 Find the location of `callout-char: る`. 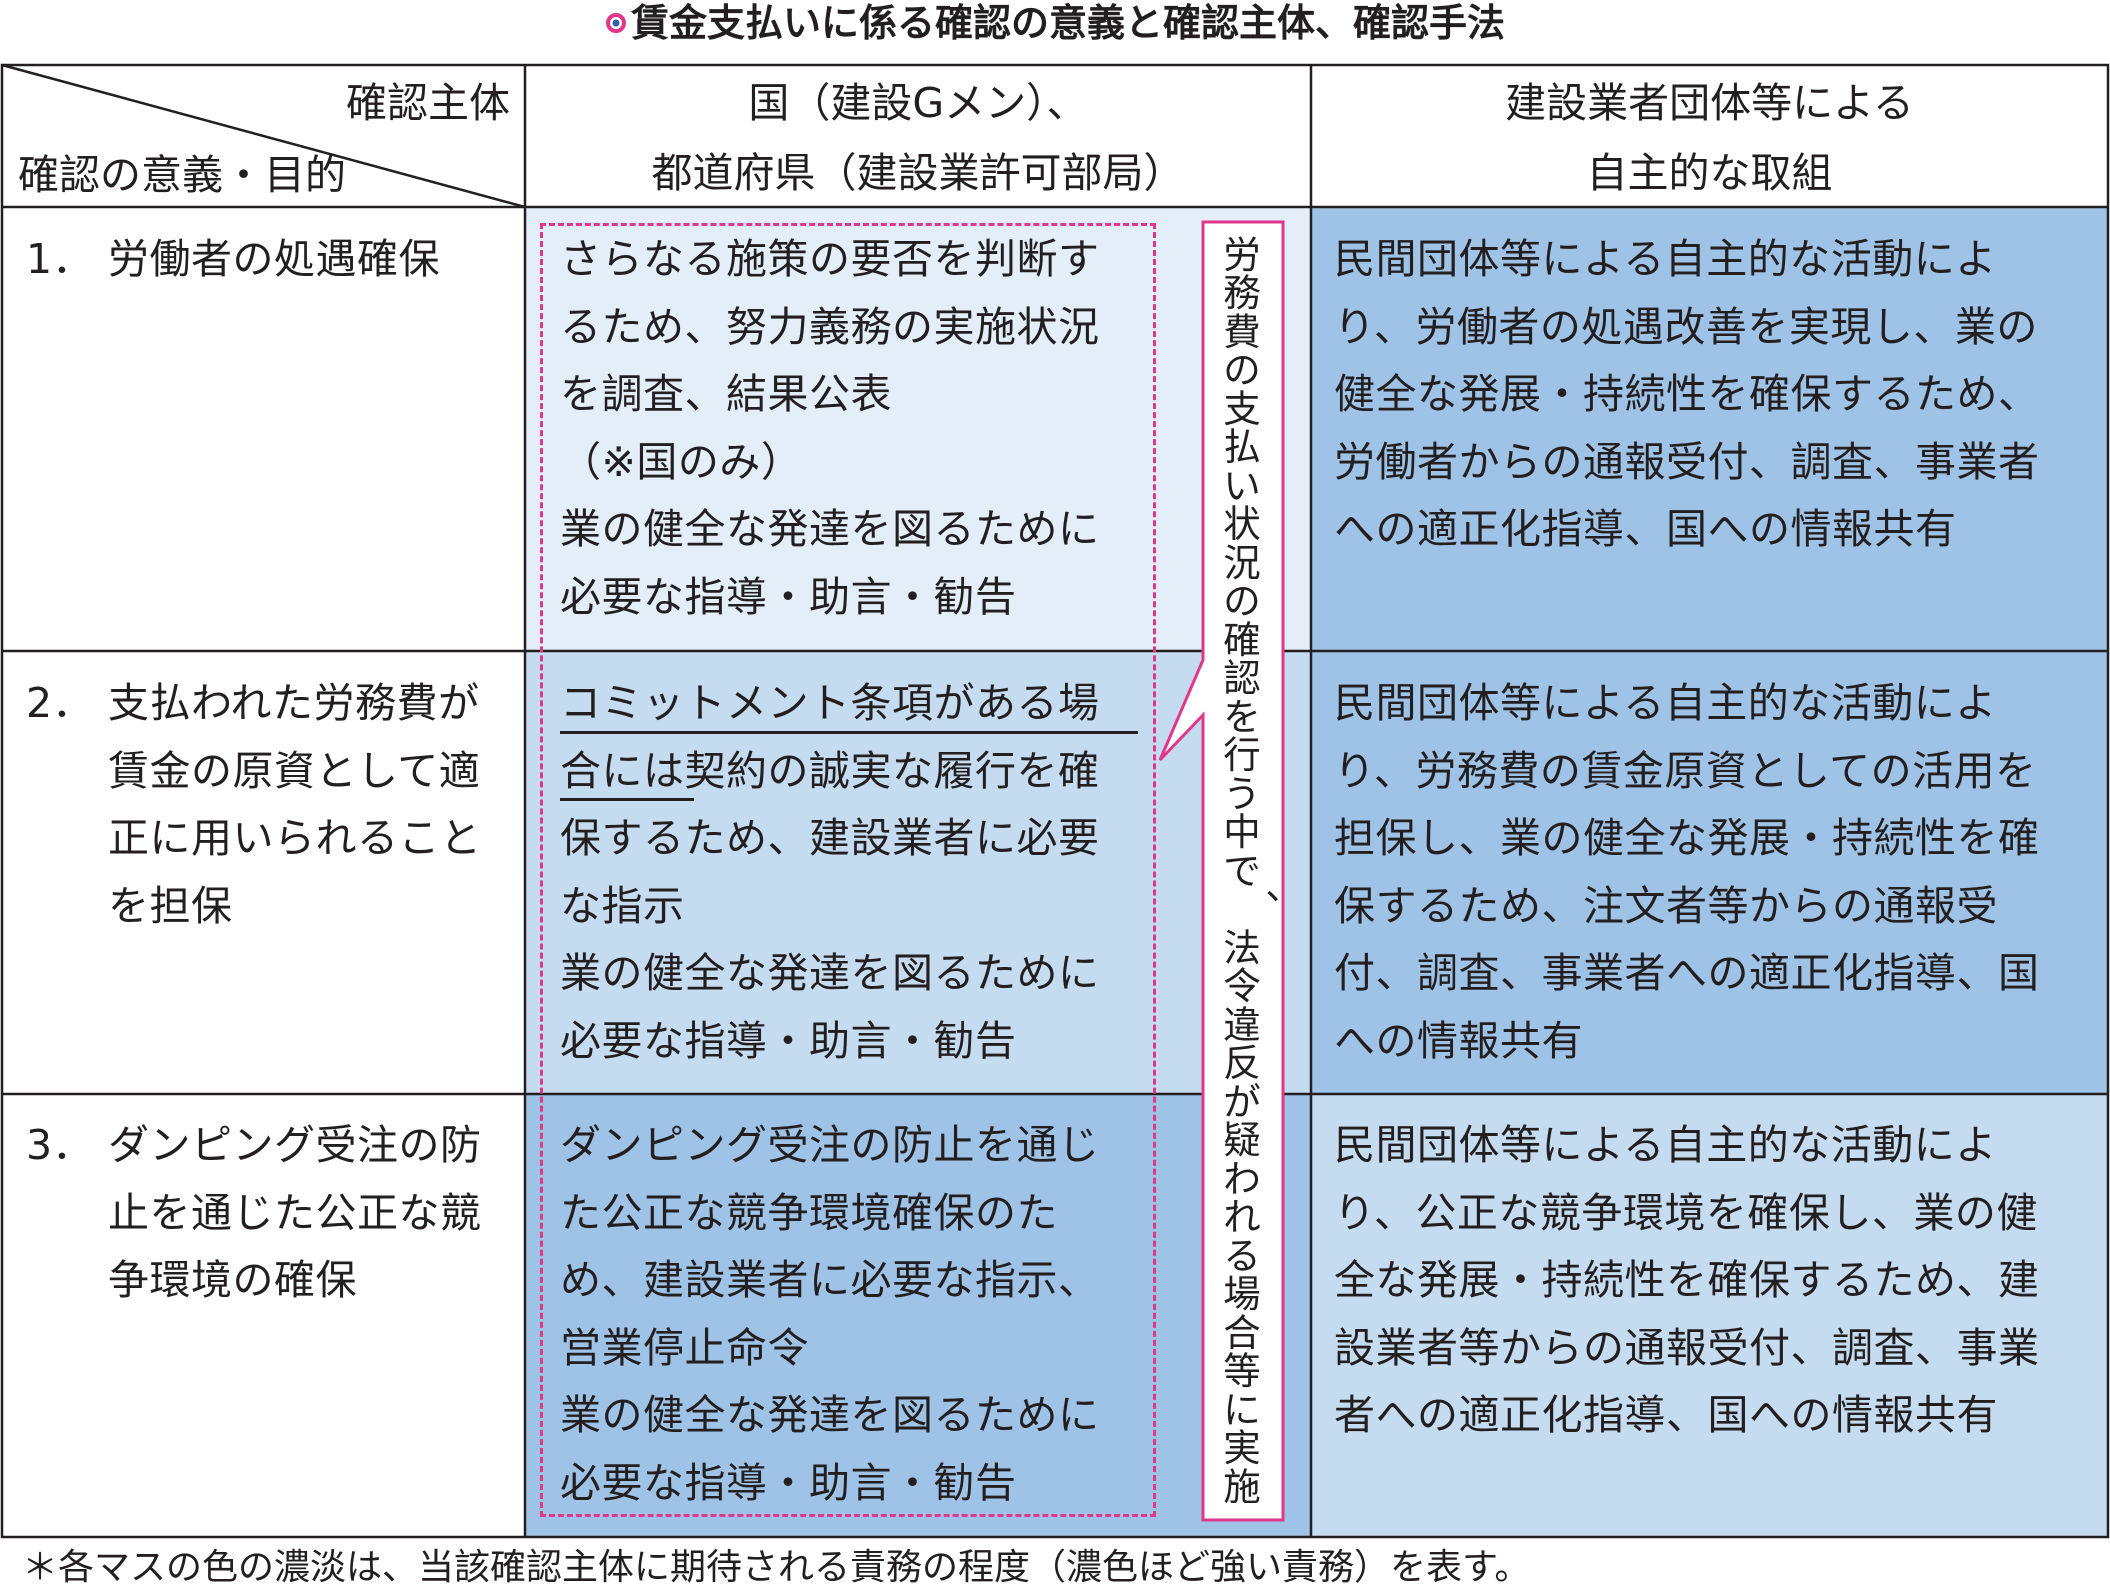

callout-char: る is located at coordinates (1242, 1255).